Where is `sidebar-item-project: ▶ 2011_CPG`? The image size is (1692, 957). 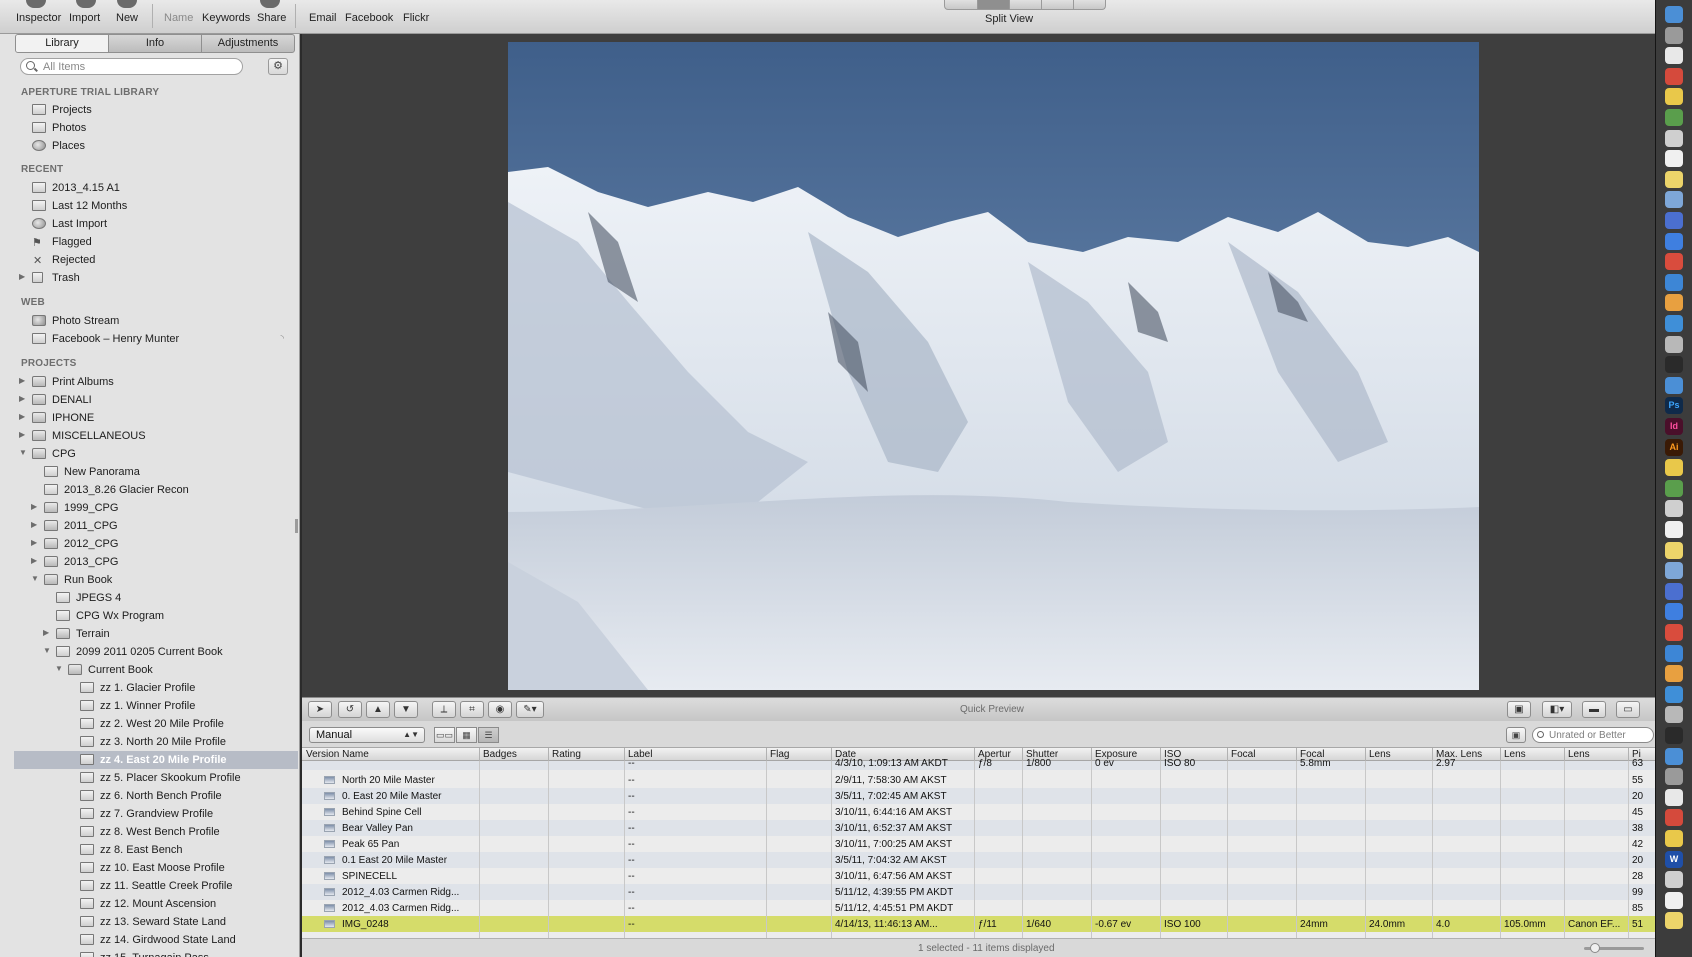
sidebar-item-project: ▶ 2011_CPG is located at coordinates (156, 526).